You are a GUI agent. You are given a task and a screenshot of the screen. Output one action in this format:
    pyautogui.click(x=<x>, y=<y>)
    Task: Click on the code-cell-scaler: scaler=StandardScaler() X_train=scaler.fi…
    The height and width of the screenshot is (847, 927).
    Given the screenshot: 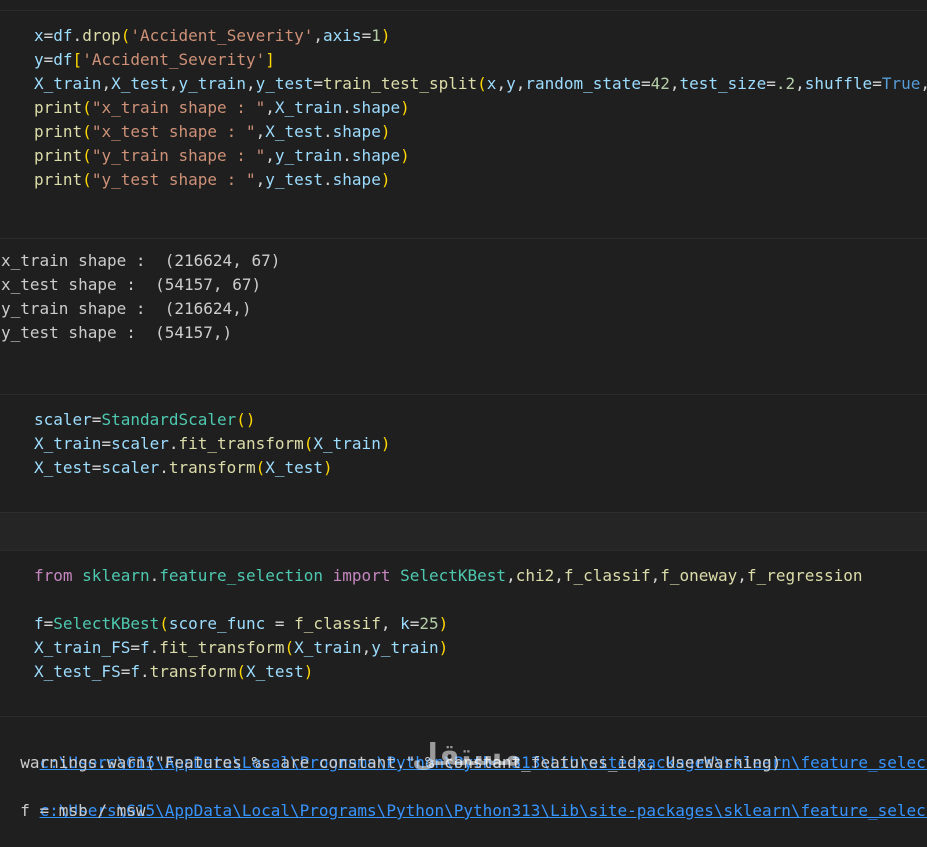 What is the action you would take?
    pyautogui.click(x=463, y=453)
    